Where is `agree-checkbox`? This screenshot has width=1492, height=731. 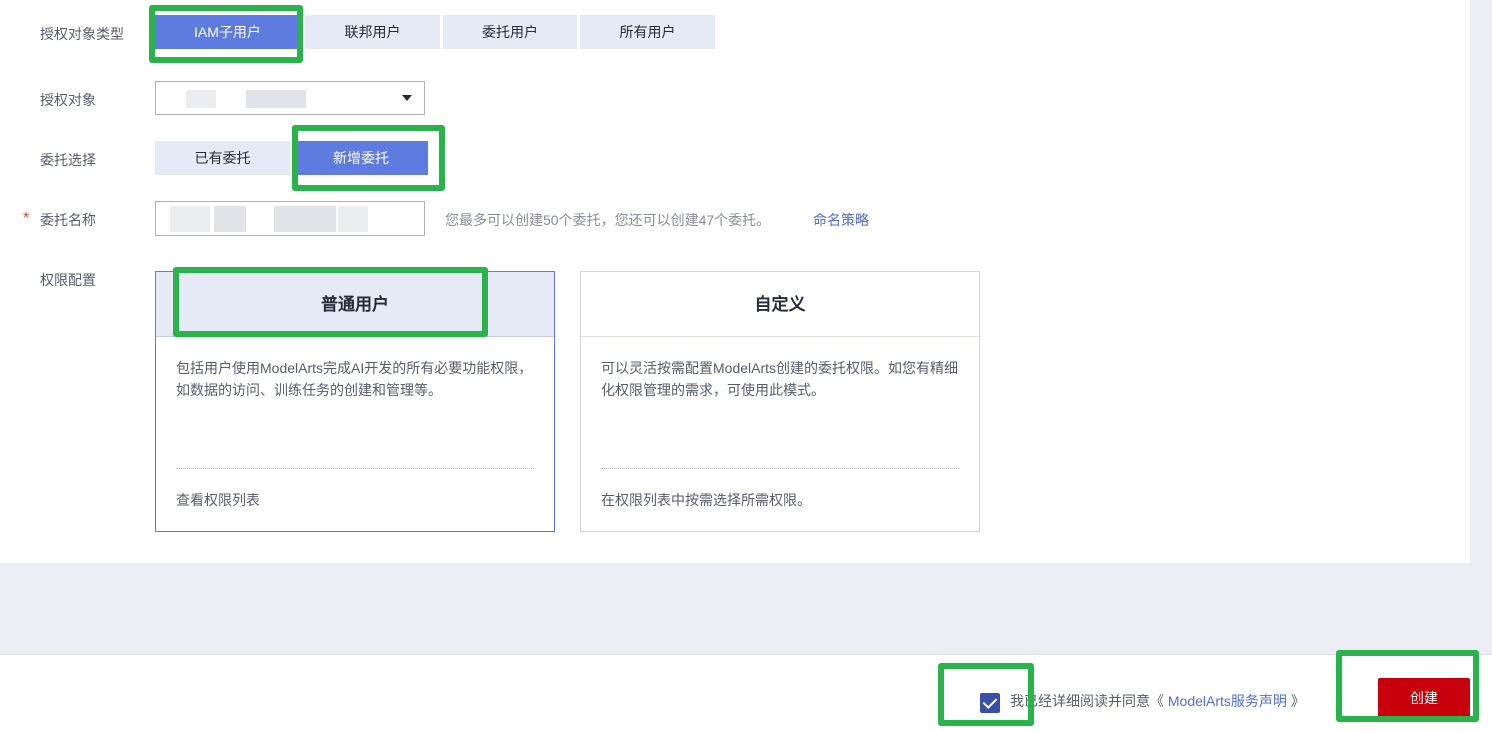
agree-checkbox is located at coordinates (990, 703).